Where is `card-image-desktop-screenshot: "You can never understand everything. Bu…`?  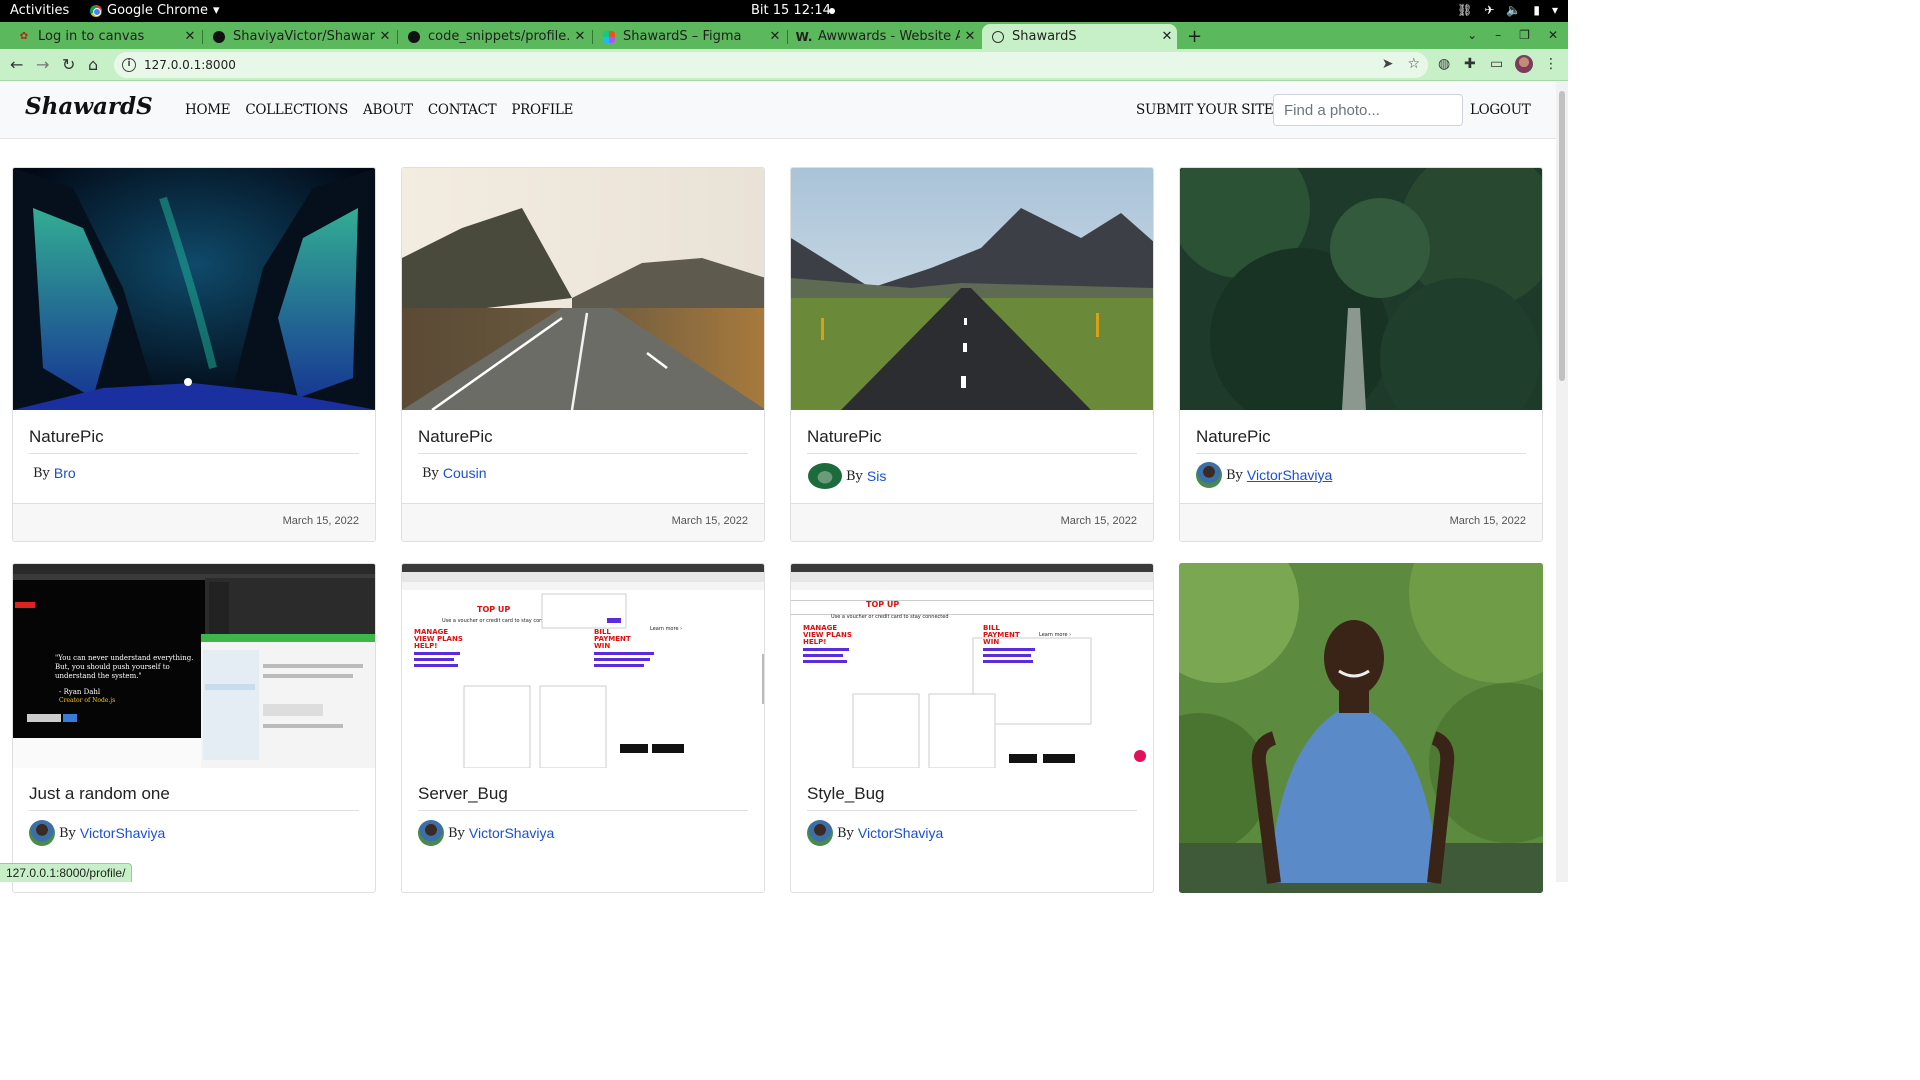 card-image-desktop-screenshot: "You can never understand everything. Bu… is located at coordinates (194, 666).